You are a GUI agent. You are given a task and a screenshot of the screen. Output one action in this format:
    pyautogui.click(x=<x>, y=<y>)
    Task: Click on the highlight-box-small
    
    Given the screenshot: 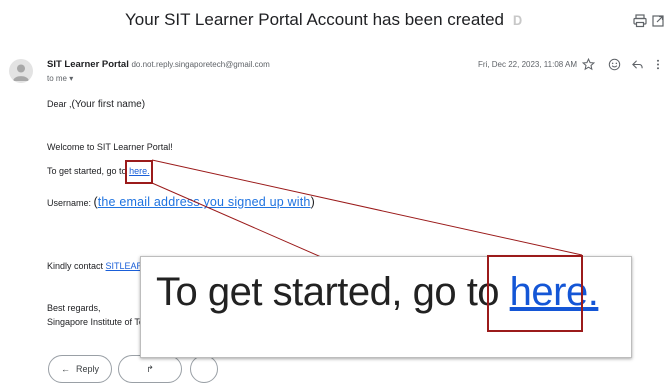 What is the action you would take?
    pyautogui.click(x=139, y=172)
    